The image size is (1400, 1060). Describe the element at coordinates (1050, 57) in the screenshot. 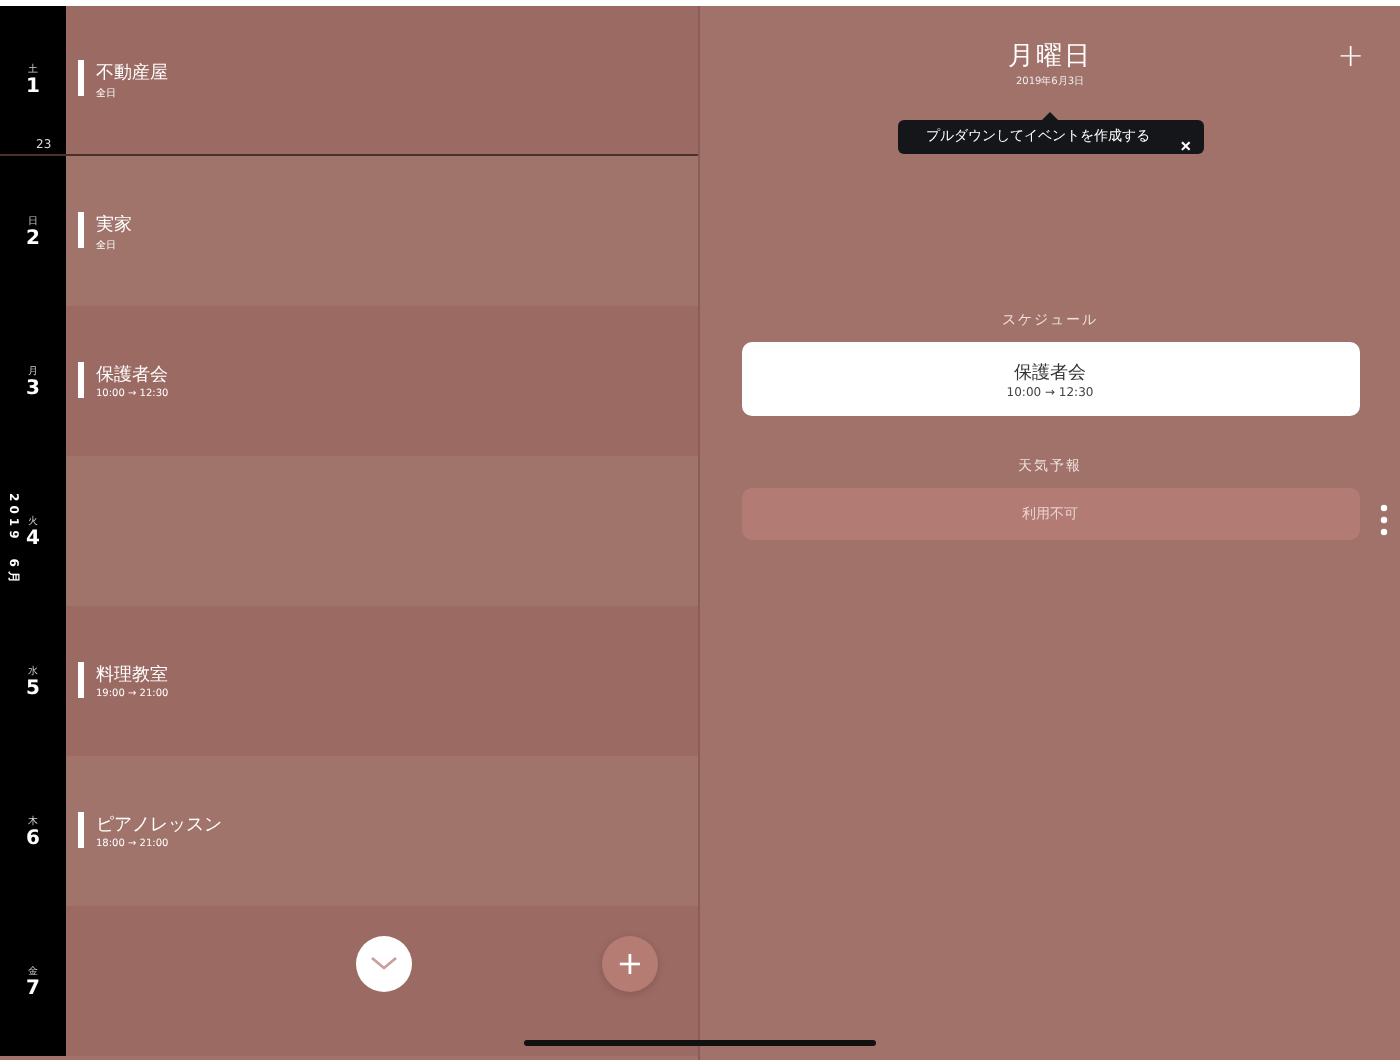

I see `day-title: 月曜日` at that location.